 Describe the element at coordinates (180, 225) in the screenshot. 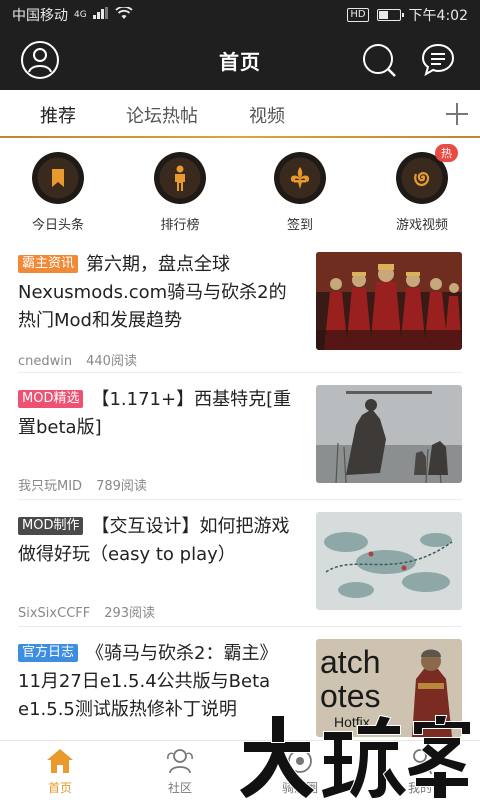

I see `shortcut-label: 排行榜` at that location.